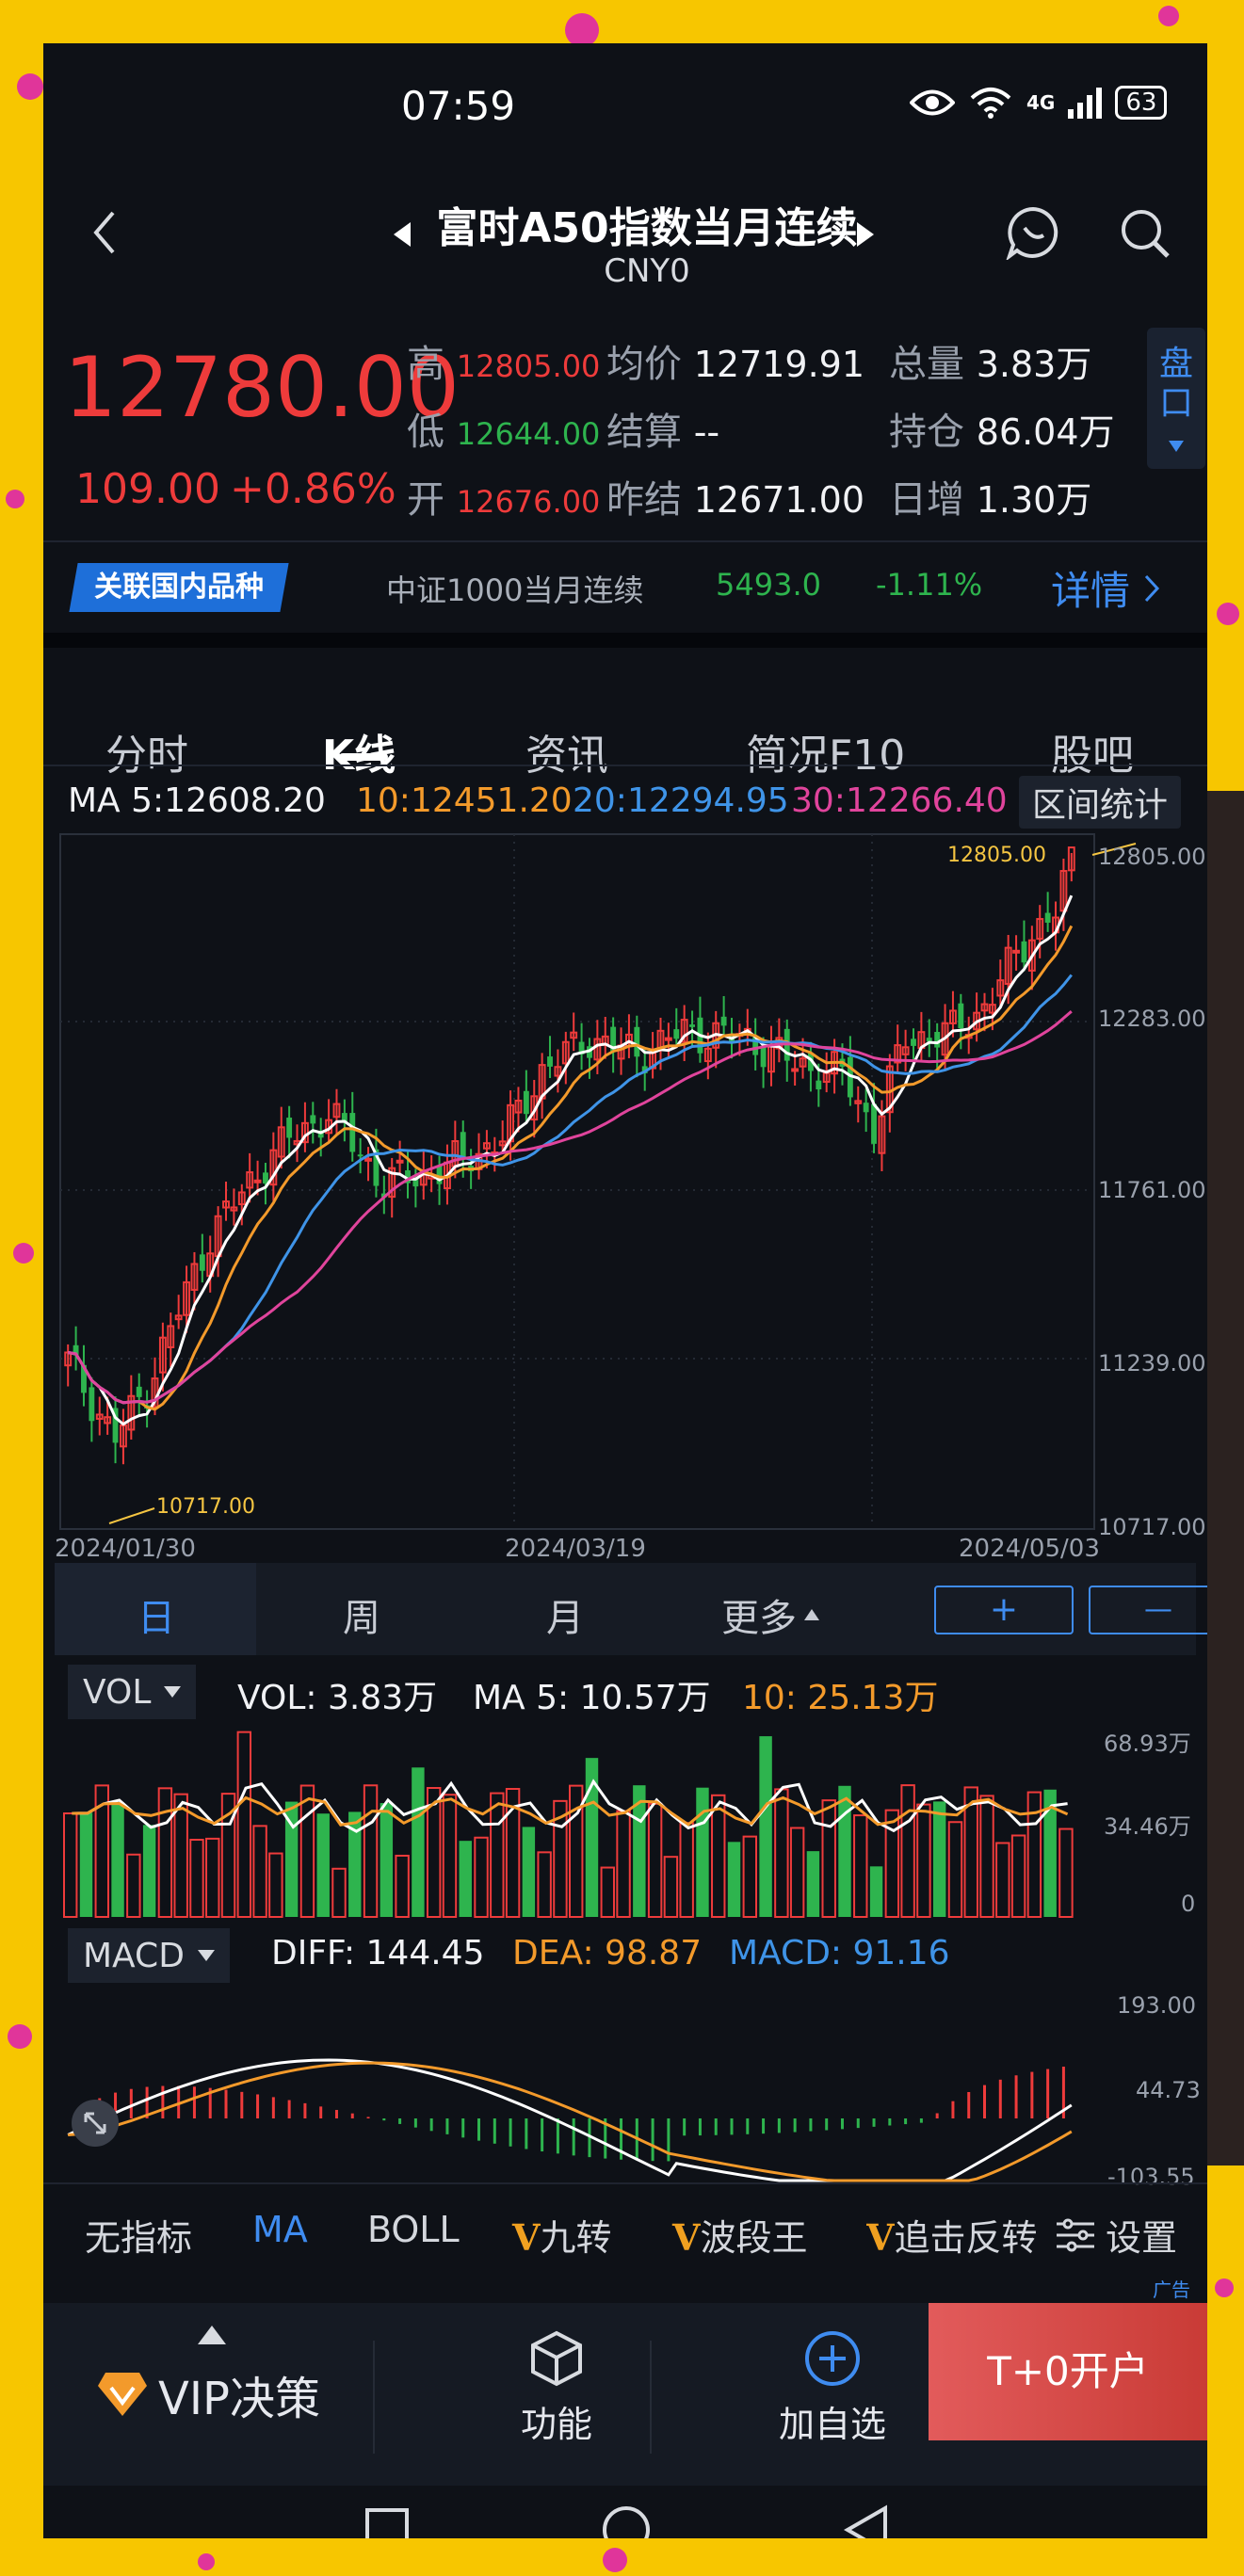  I want to click on period-day: 日, so click(156, 1614).